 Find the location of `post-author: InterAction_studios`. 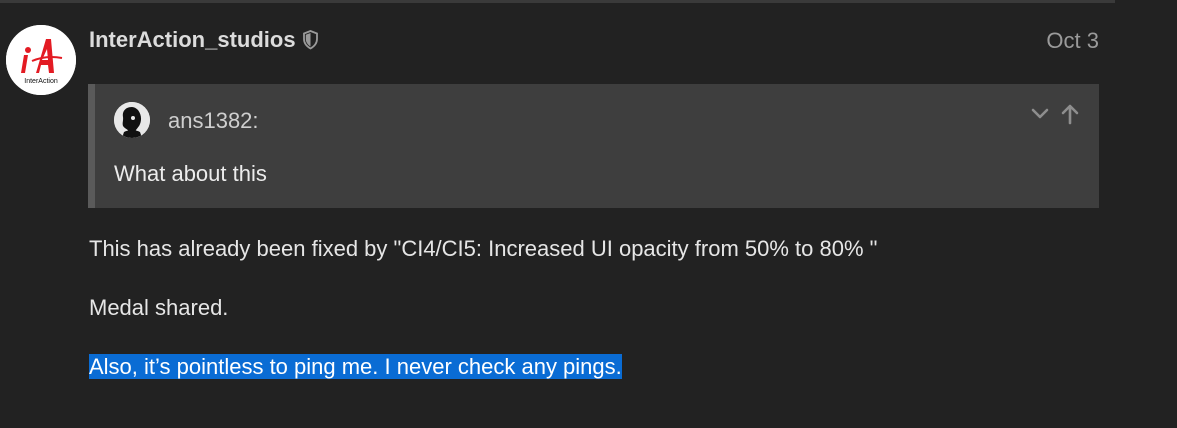

post-author: InterAction_studios is located at coordinates (204, 40).